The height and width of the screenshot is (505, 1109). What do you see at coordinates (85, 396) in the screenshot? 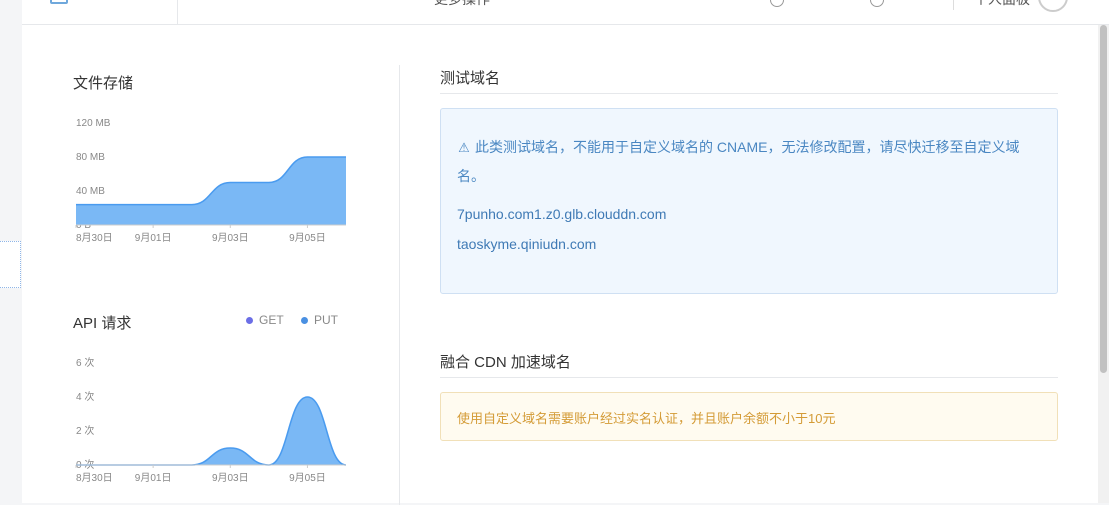
I see `y-tick-label: 4 次` at bounding box center [85, 396].